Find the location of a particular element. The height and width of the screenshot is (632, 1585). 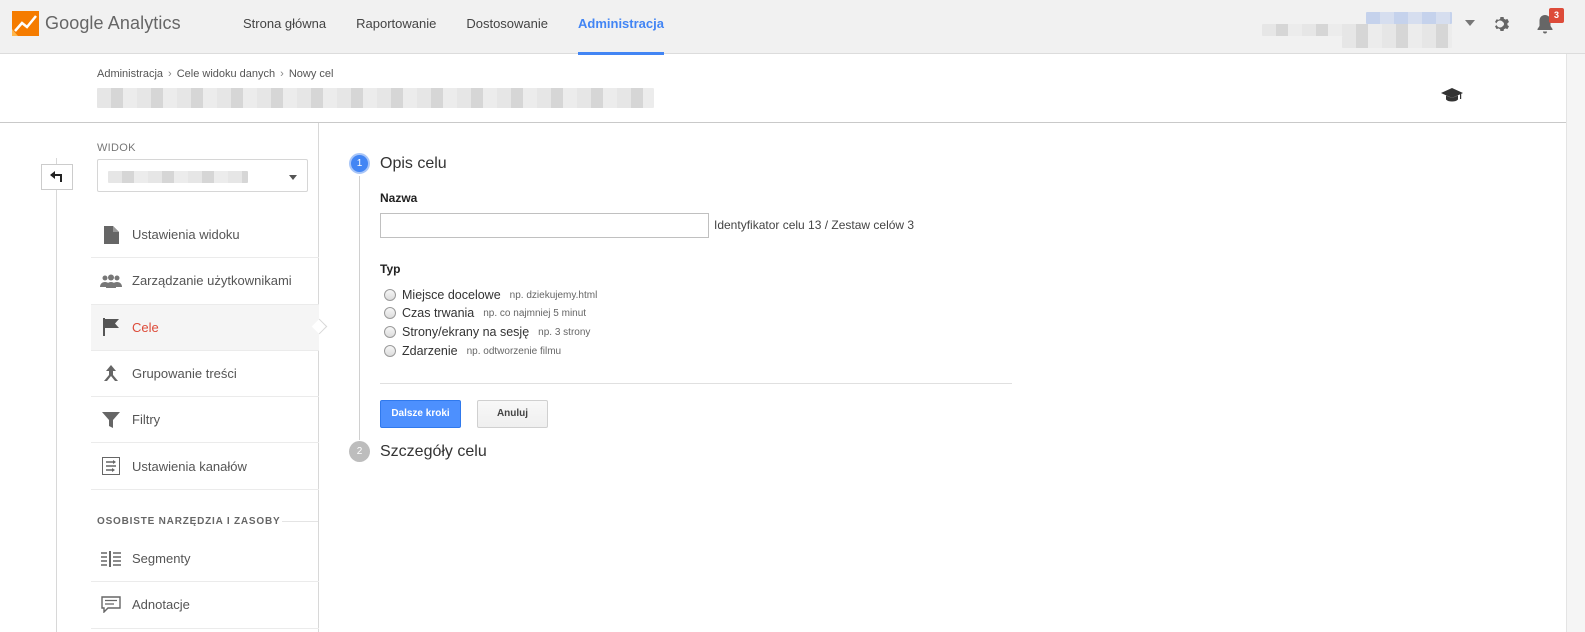

sidebar-item-label: Grupowanie treści is located at coordinates (184, 374).